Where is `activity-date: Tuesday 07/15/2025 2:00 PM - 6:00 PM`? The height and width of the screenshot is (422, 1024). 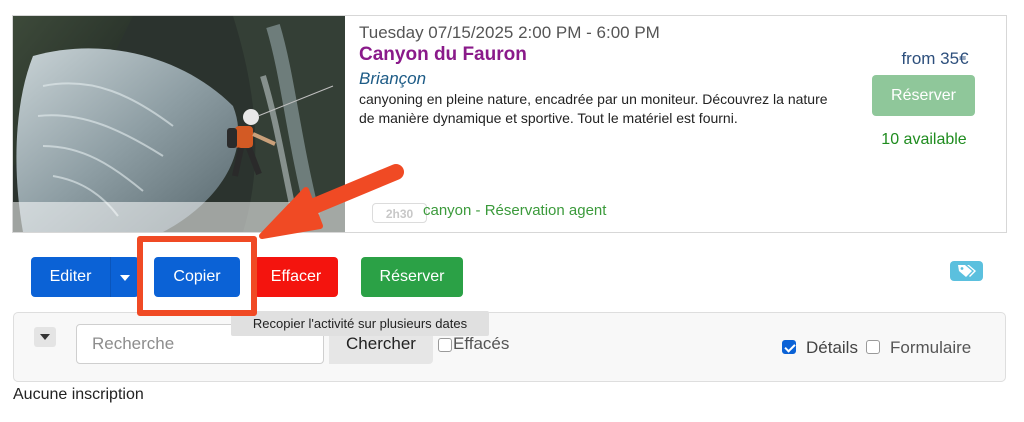 activity-date: Tuesday 07/15/2025 2:00 PM - 6:00 PM is located at coordinates (509, 32).